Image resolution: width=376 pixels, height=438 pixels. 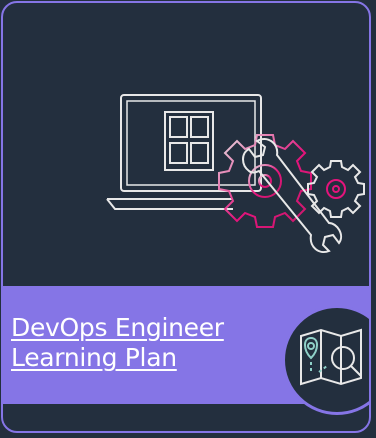 I want to click on title-line-2: Learning Plan, so click(x=94, y=357).